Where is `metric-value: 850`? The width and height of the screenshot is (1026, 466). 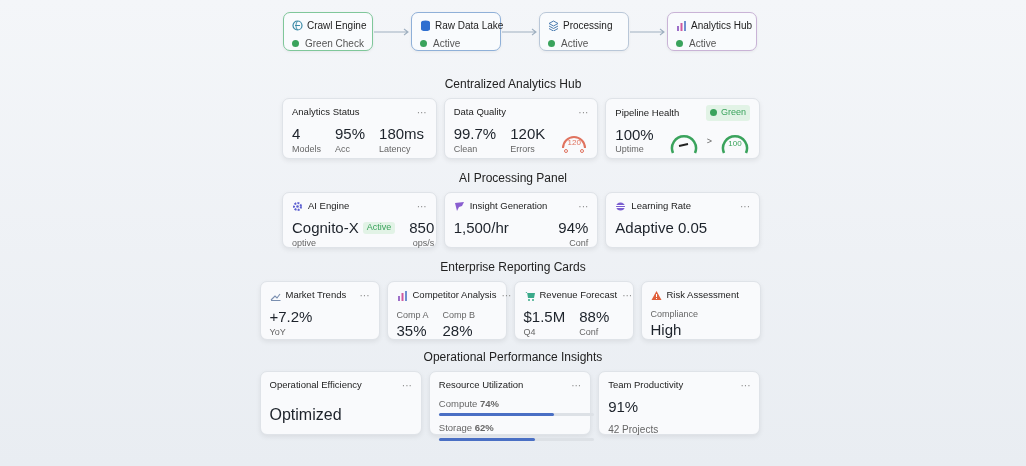 metric-value: 850 is located at coordinates (422, 228).